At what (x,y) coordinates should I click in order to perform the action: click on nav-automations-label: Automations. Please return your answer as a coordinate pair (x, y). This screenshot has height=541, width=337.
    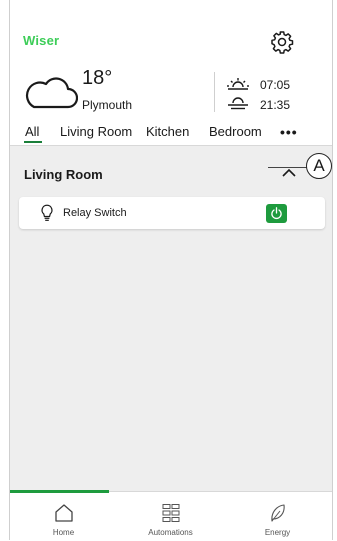
    Looking at the image, I should click on (170, 532).